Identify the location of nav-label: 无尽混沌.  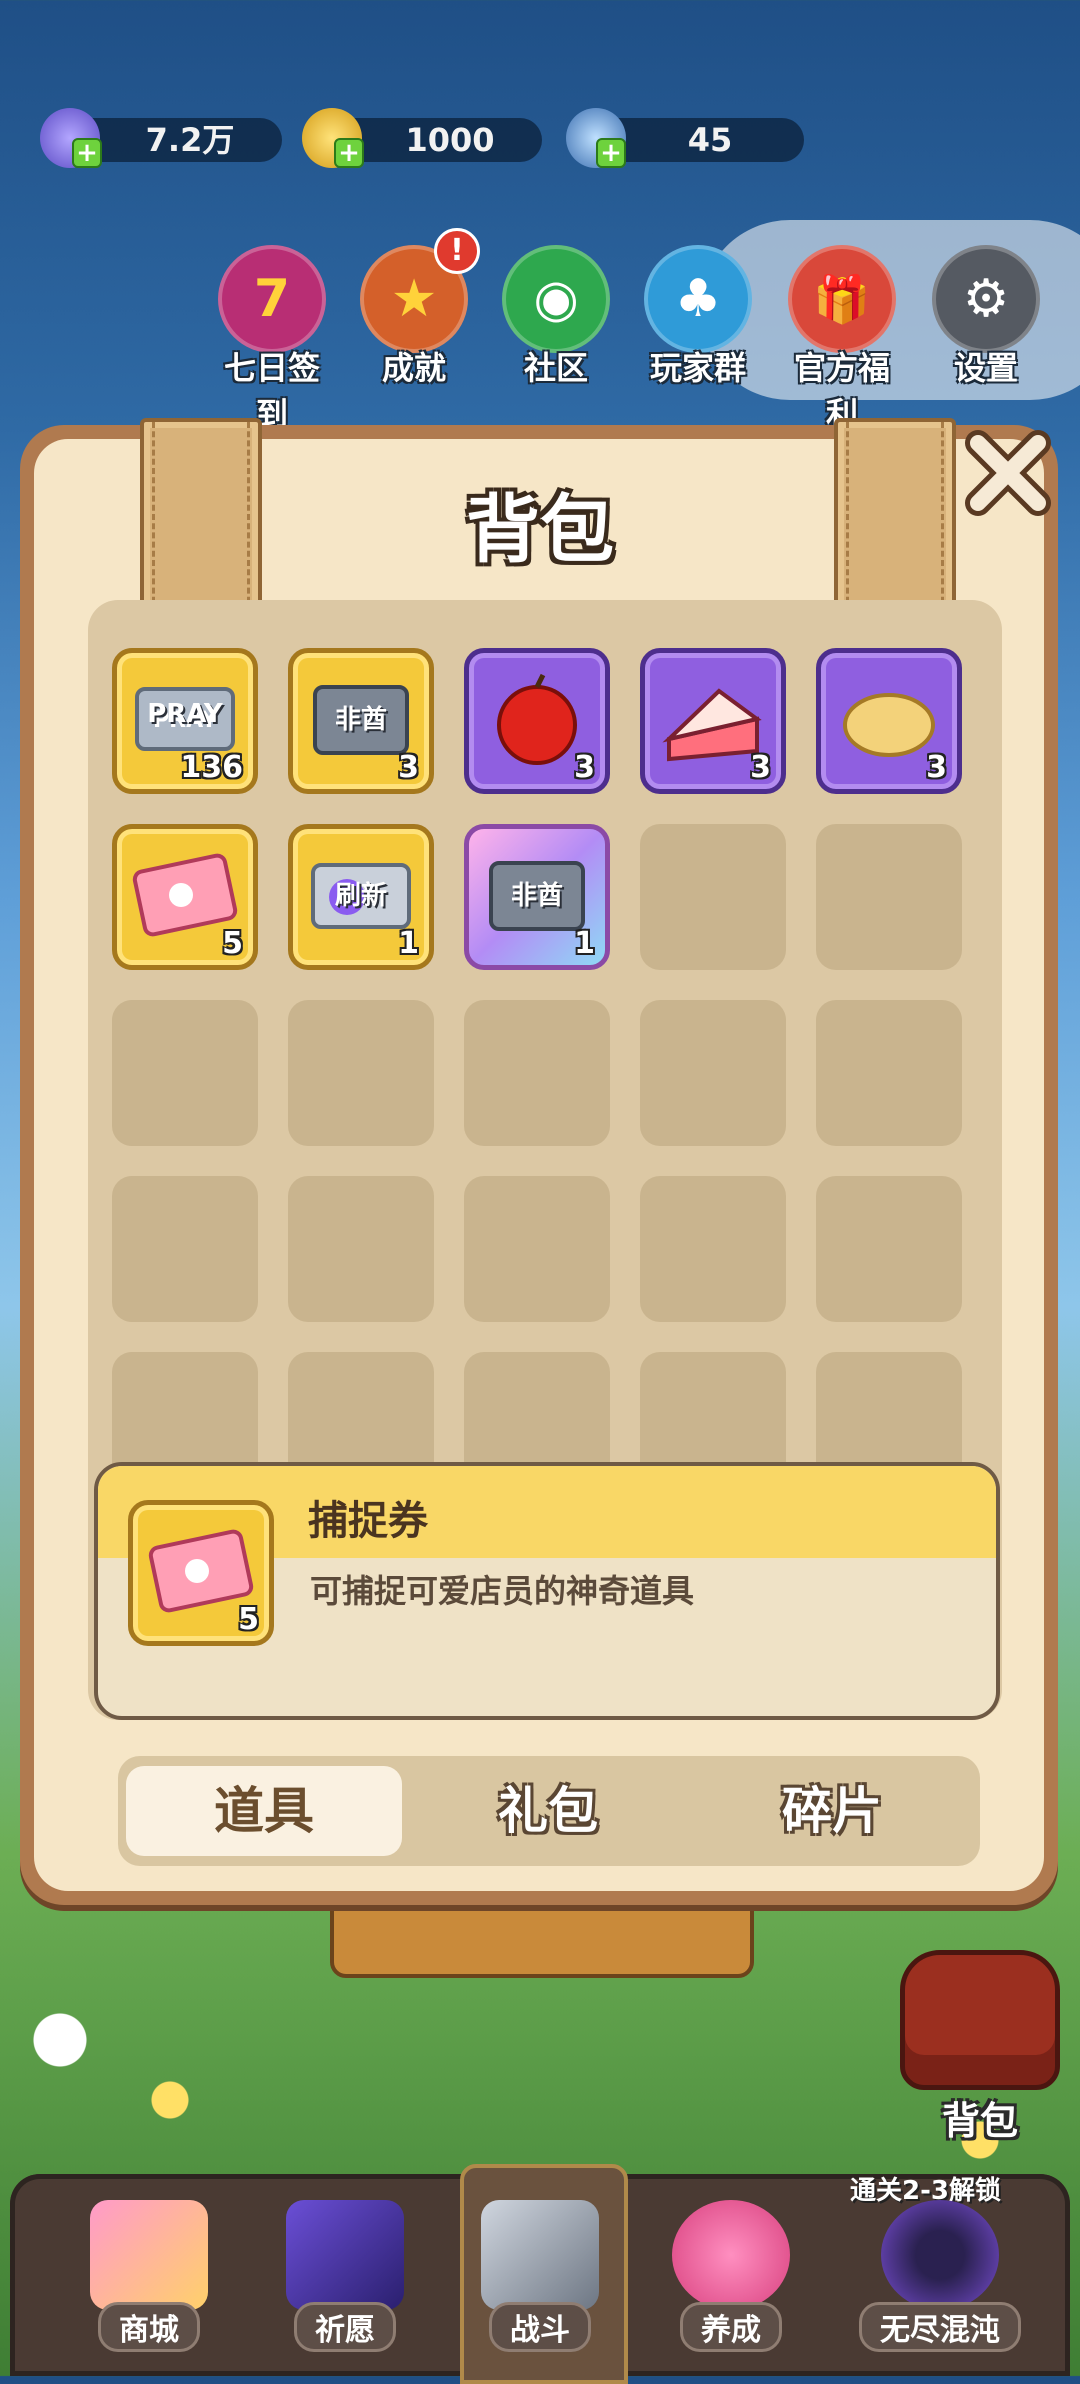
(940, 2327).